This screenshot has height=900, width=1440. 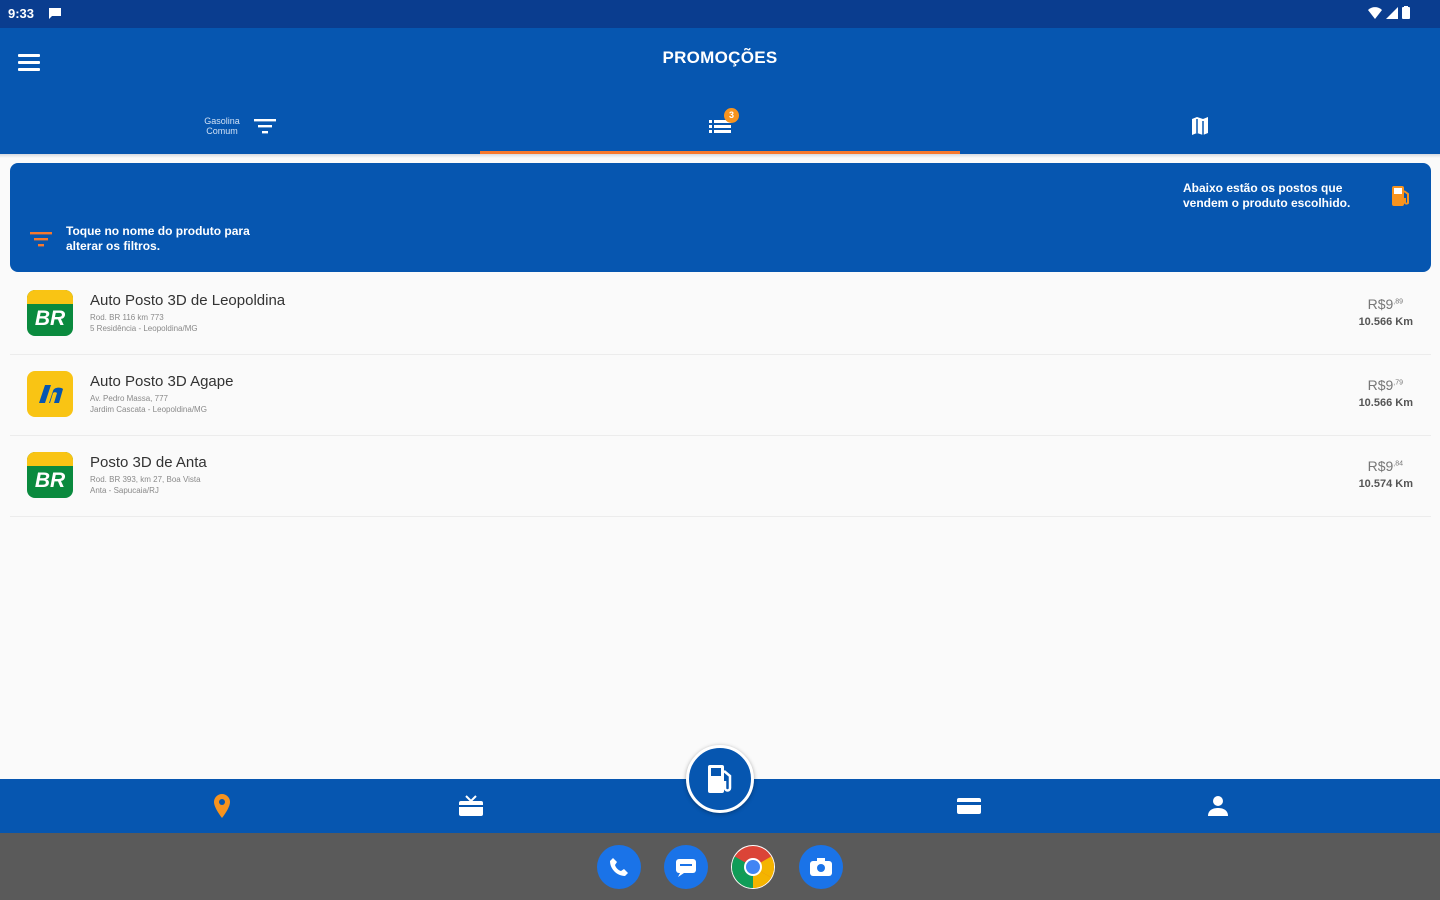 I want to click on nav-rewards, so click(x=471, y=806).